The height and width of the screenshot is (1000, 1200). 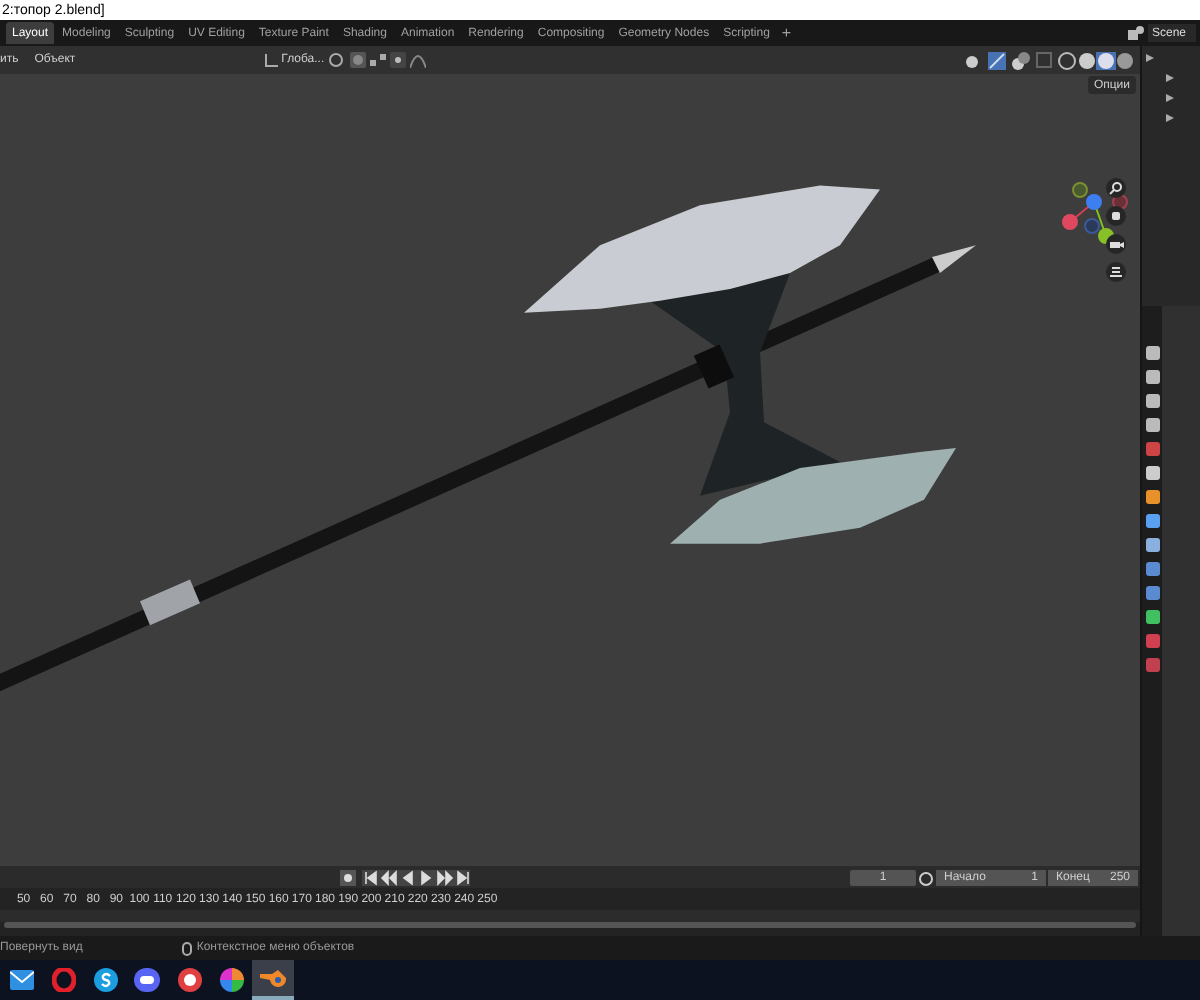 I want to click on add-tab: +, so click(x=786, y=33).